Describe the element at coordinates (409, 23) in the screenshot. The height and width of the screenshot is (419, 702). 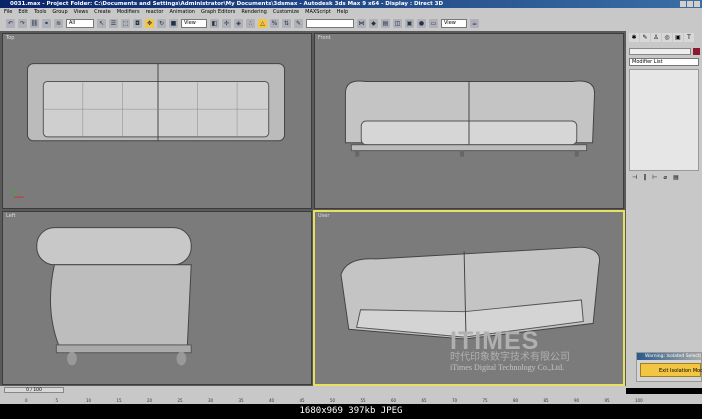
I see `schematic-view-icon: ▣` at that location.